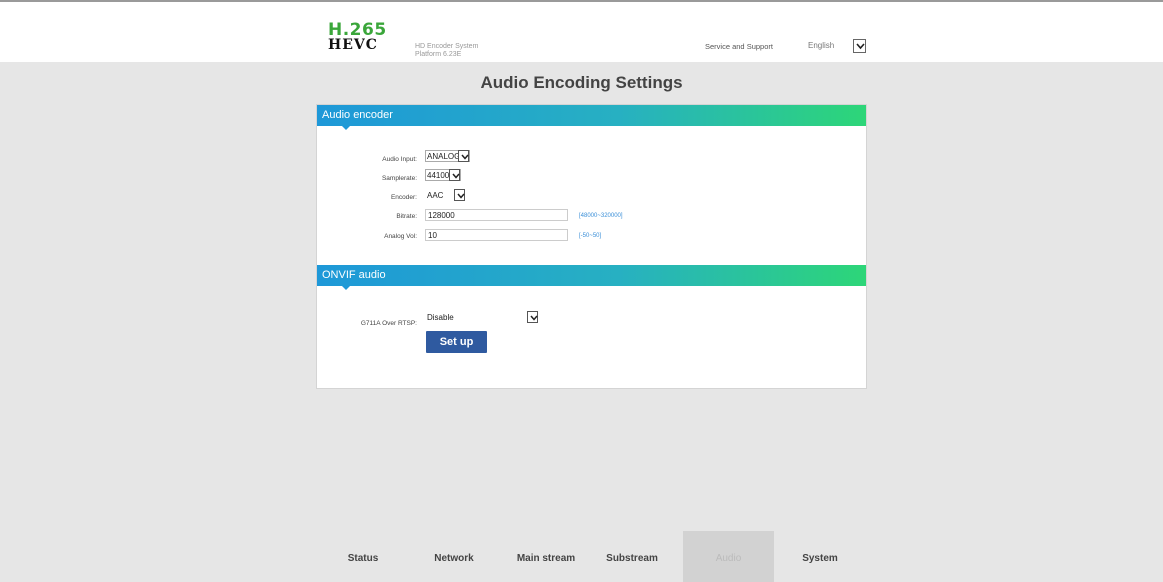 This screenshot has width=1163, height=582. I want to click on logo: H.265 HEVC, so click(358, 37).